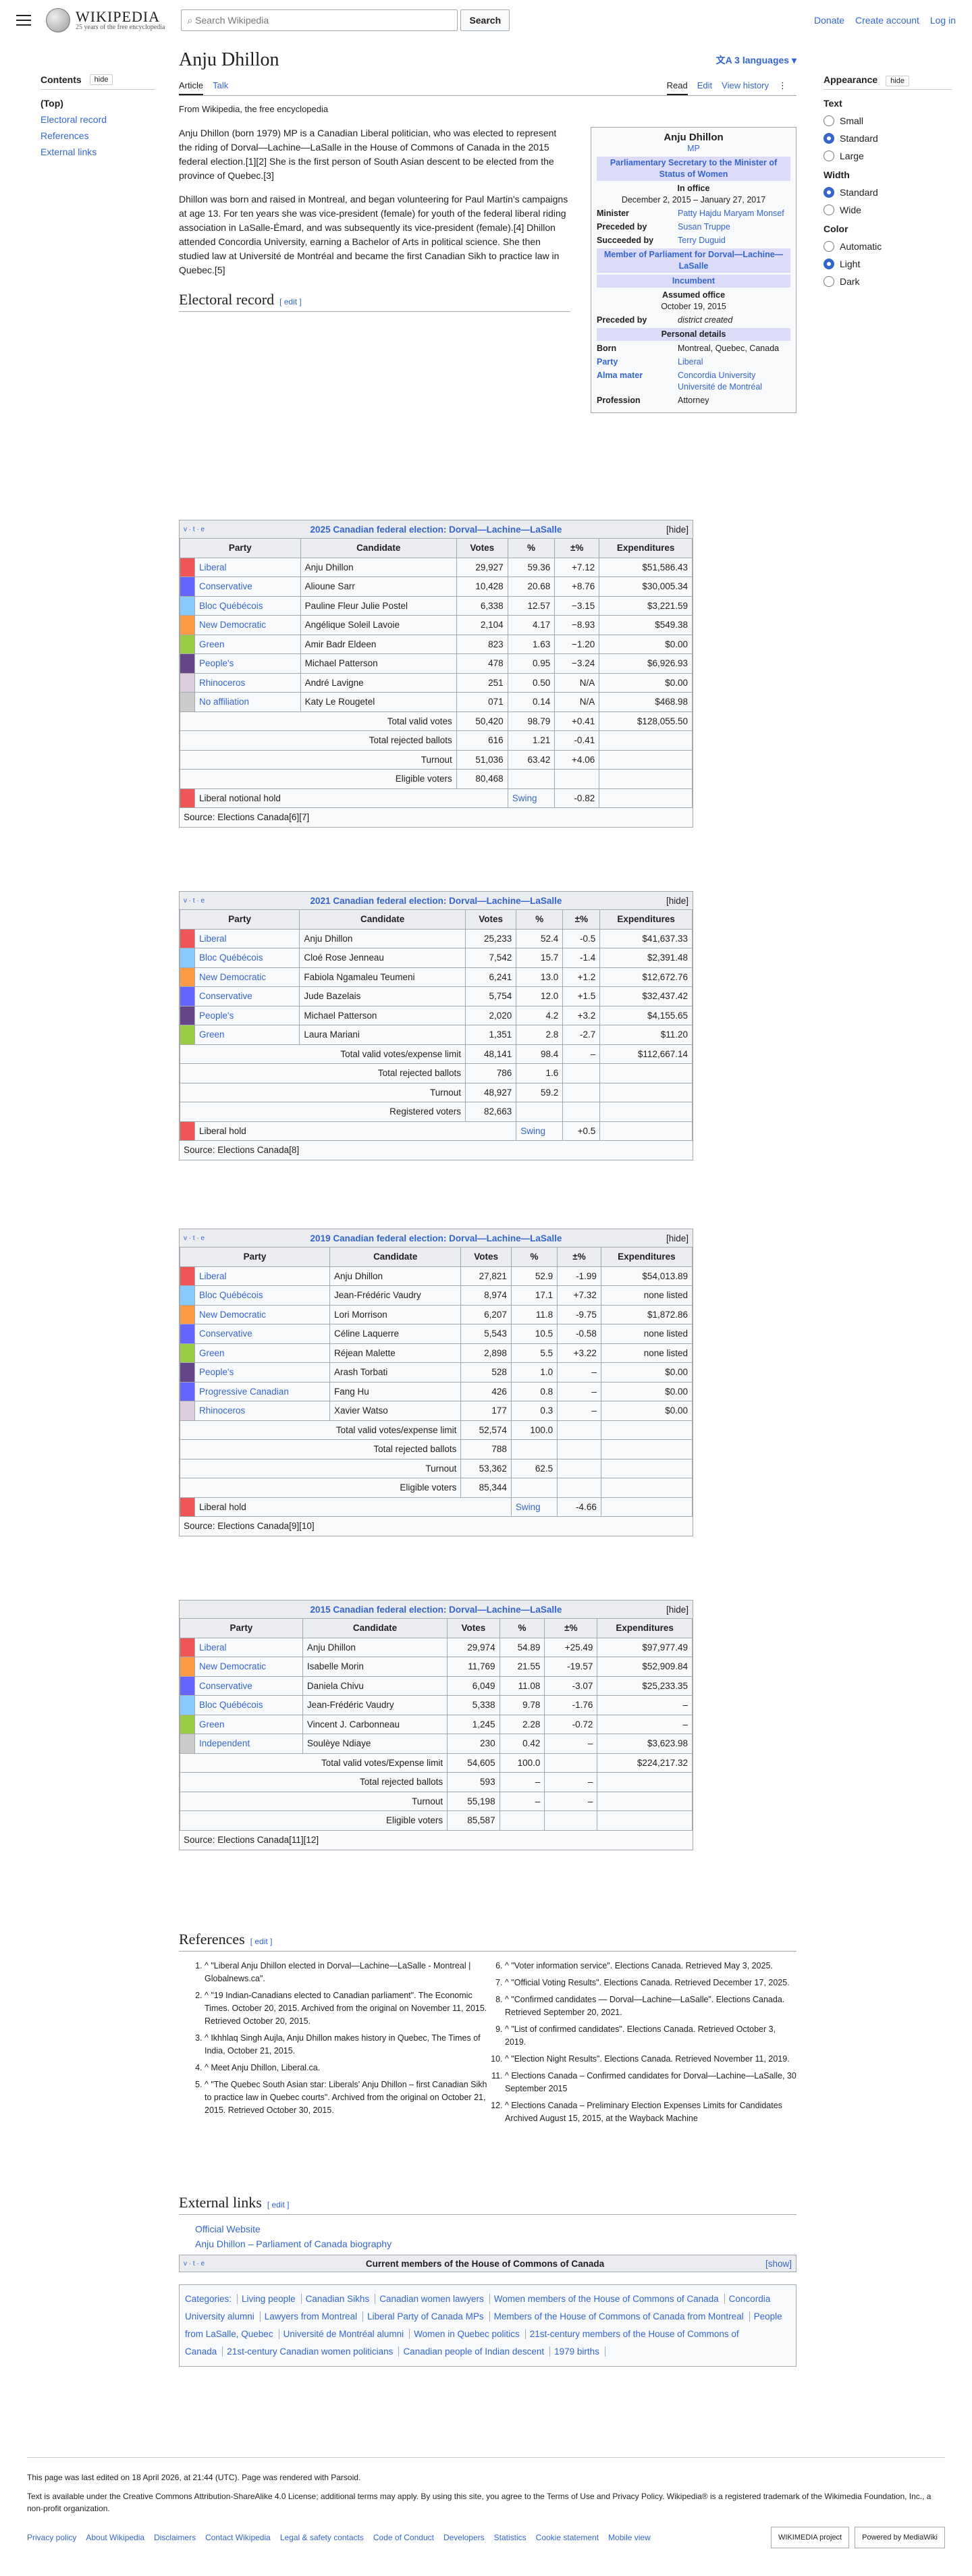  Describe the element at coordinates (702, 240) in the screenshot. I see `succeeded-value: Terry Duguid` at that location.